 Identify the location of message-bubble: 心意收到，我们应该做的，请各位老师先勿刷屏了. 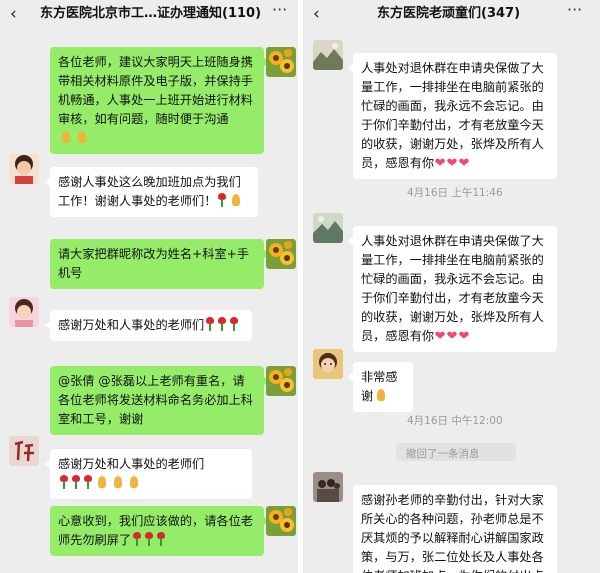
(159, 531).